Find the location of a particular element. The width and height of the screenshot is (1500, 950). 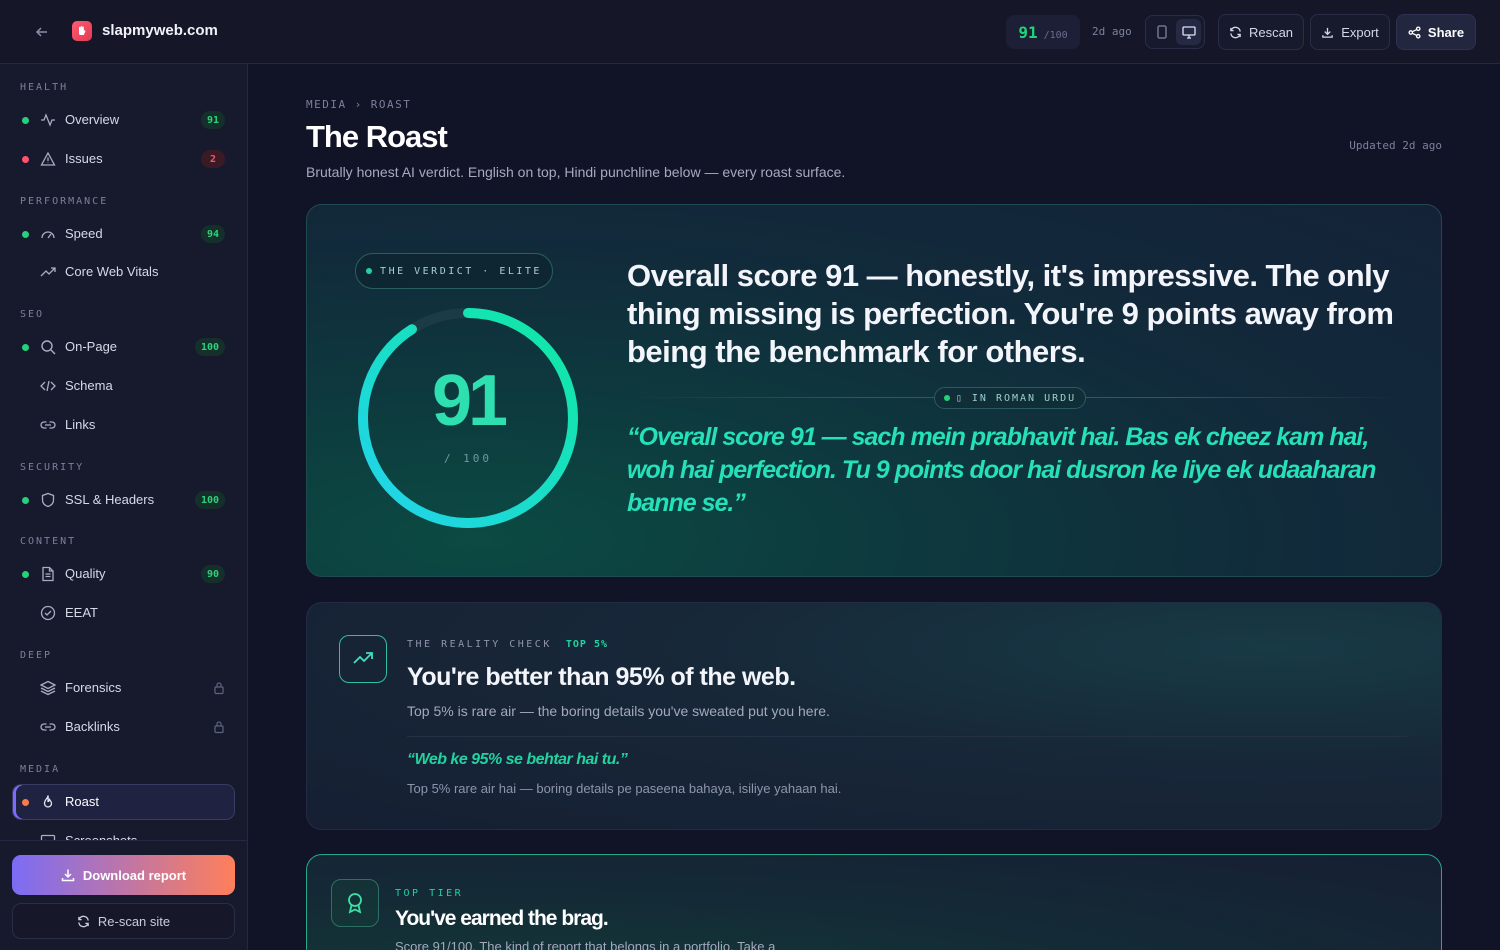

verdict-pill-label: THE VERDICT · ELITE is located at coordinates (461, 271).